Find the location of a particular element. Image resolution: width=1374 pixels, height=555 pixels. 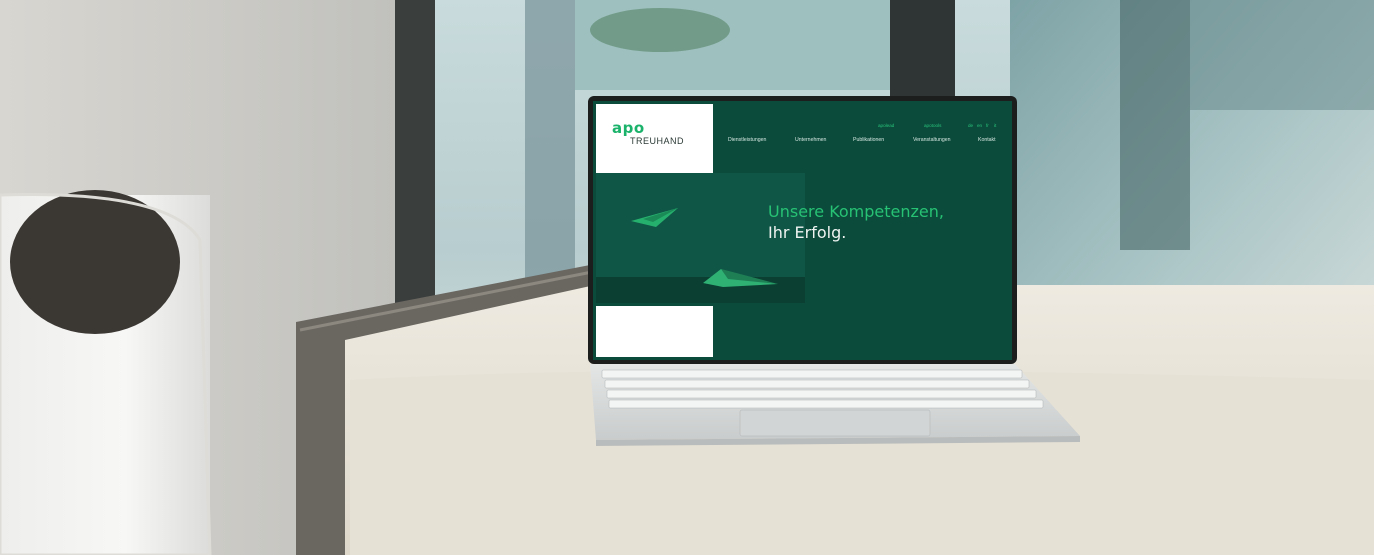

logo-subtitle: TREUHAND is located at coordinates (657, 141).